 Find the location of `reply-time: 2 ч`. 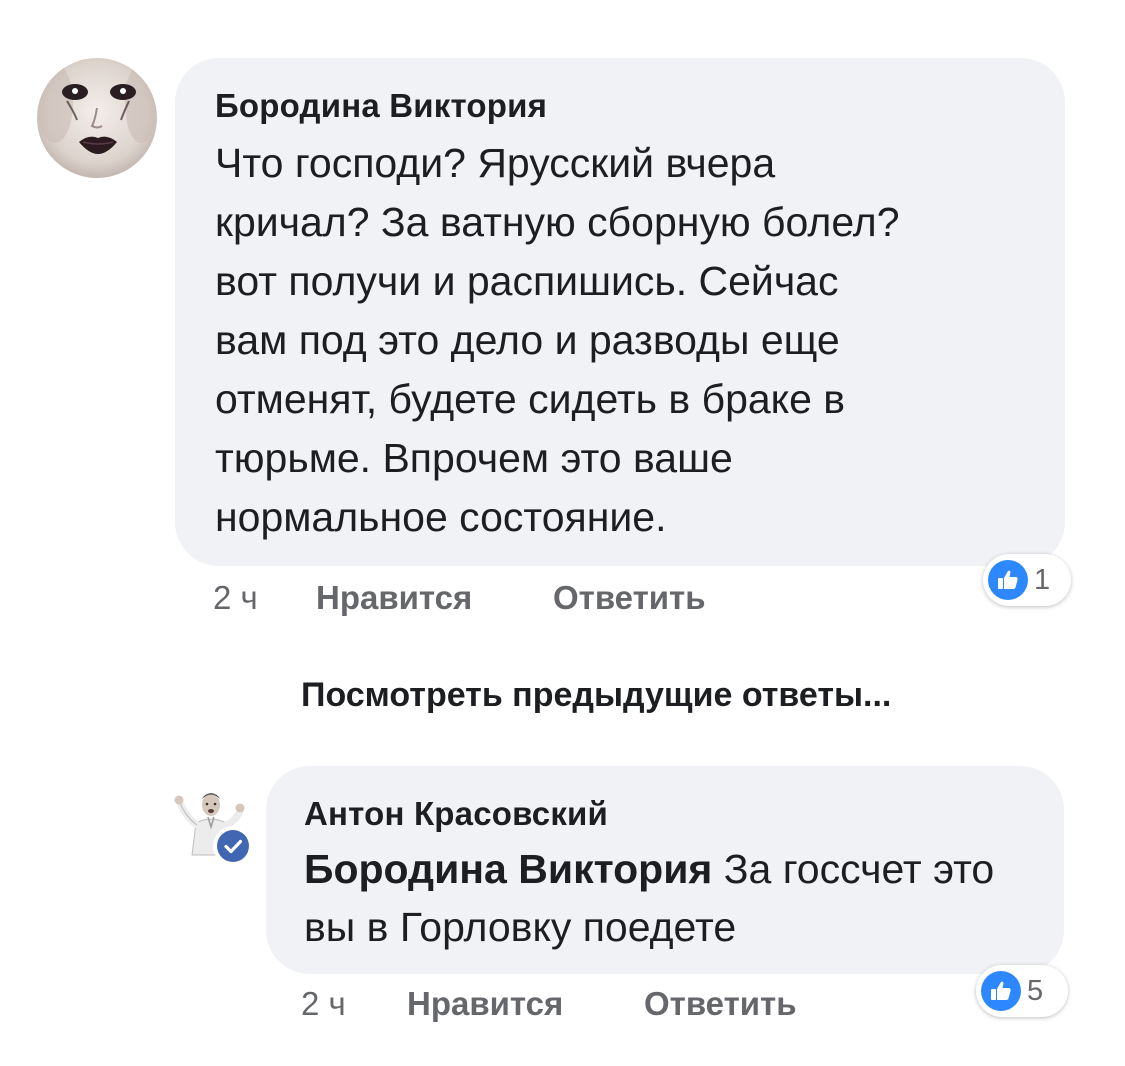

reply-time: 2 ч is located at coordinates (323, 1004).